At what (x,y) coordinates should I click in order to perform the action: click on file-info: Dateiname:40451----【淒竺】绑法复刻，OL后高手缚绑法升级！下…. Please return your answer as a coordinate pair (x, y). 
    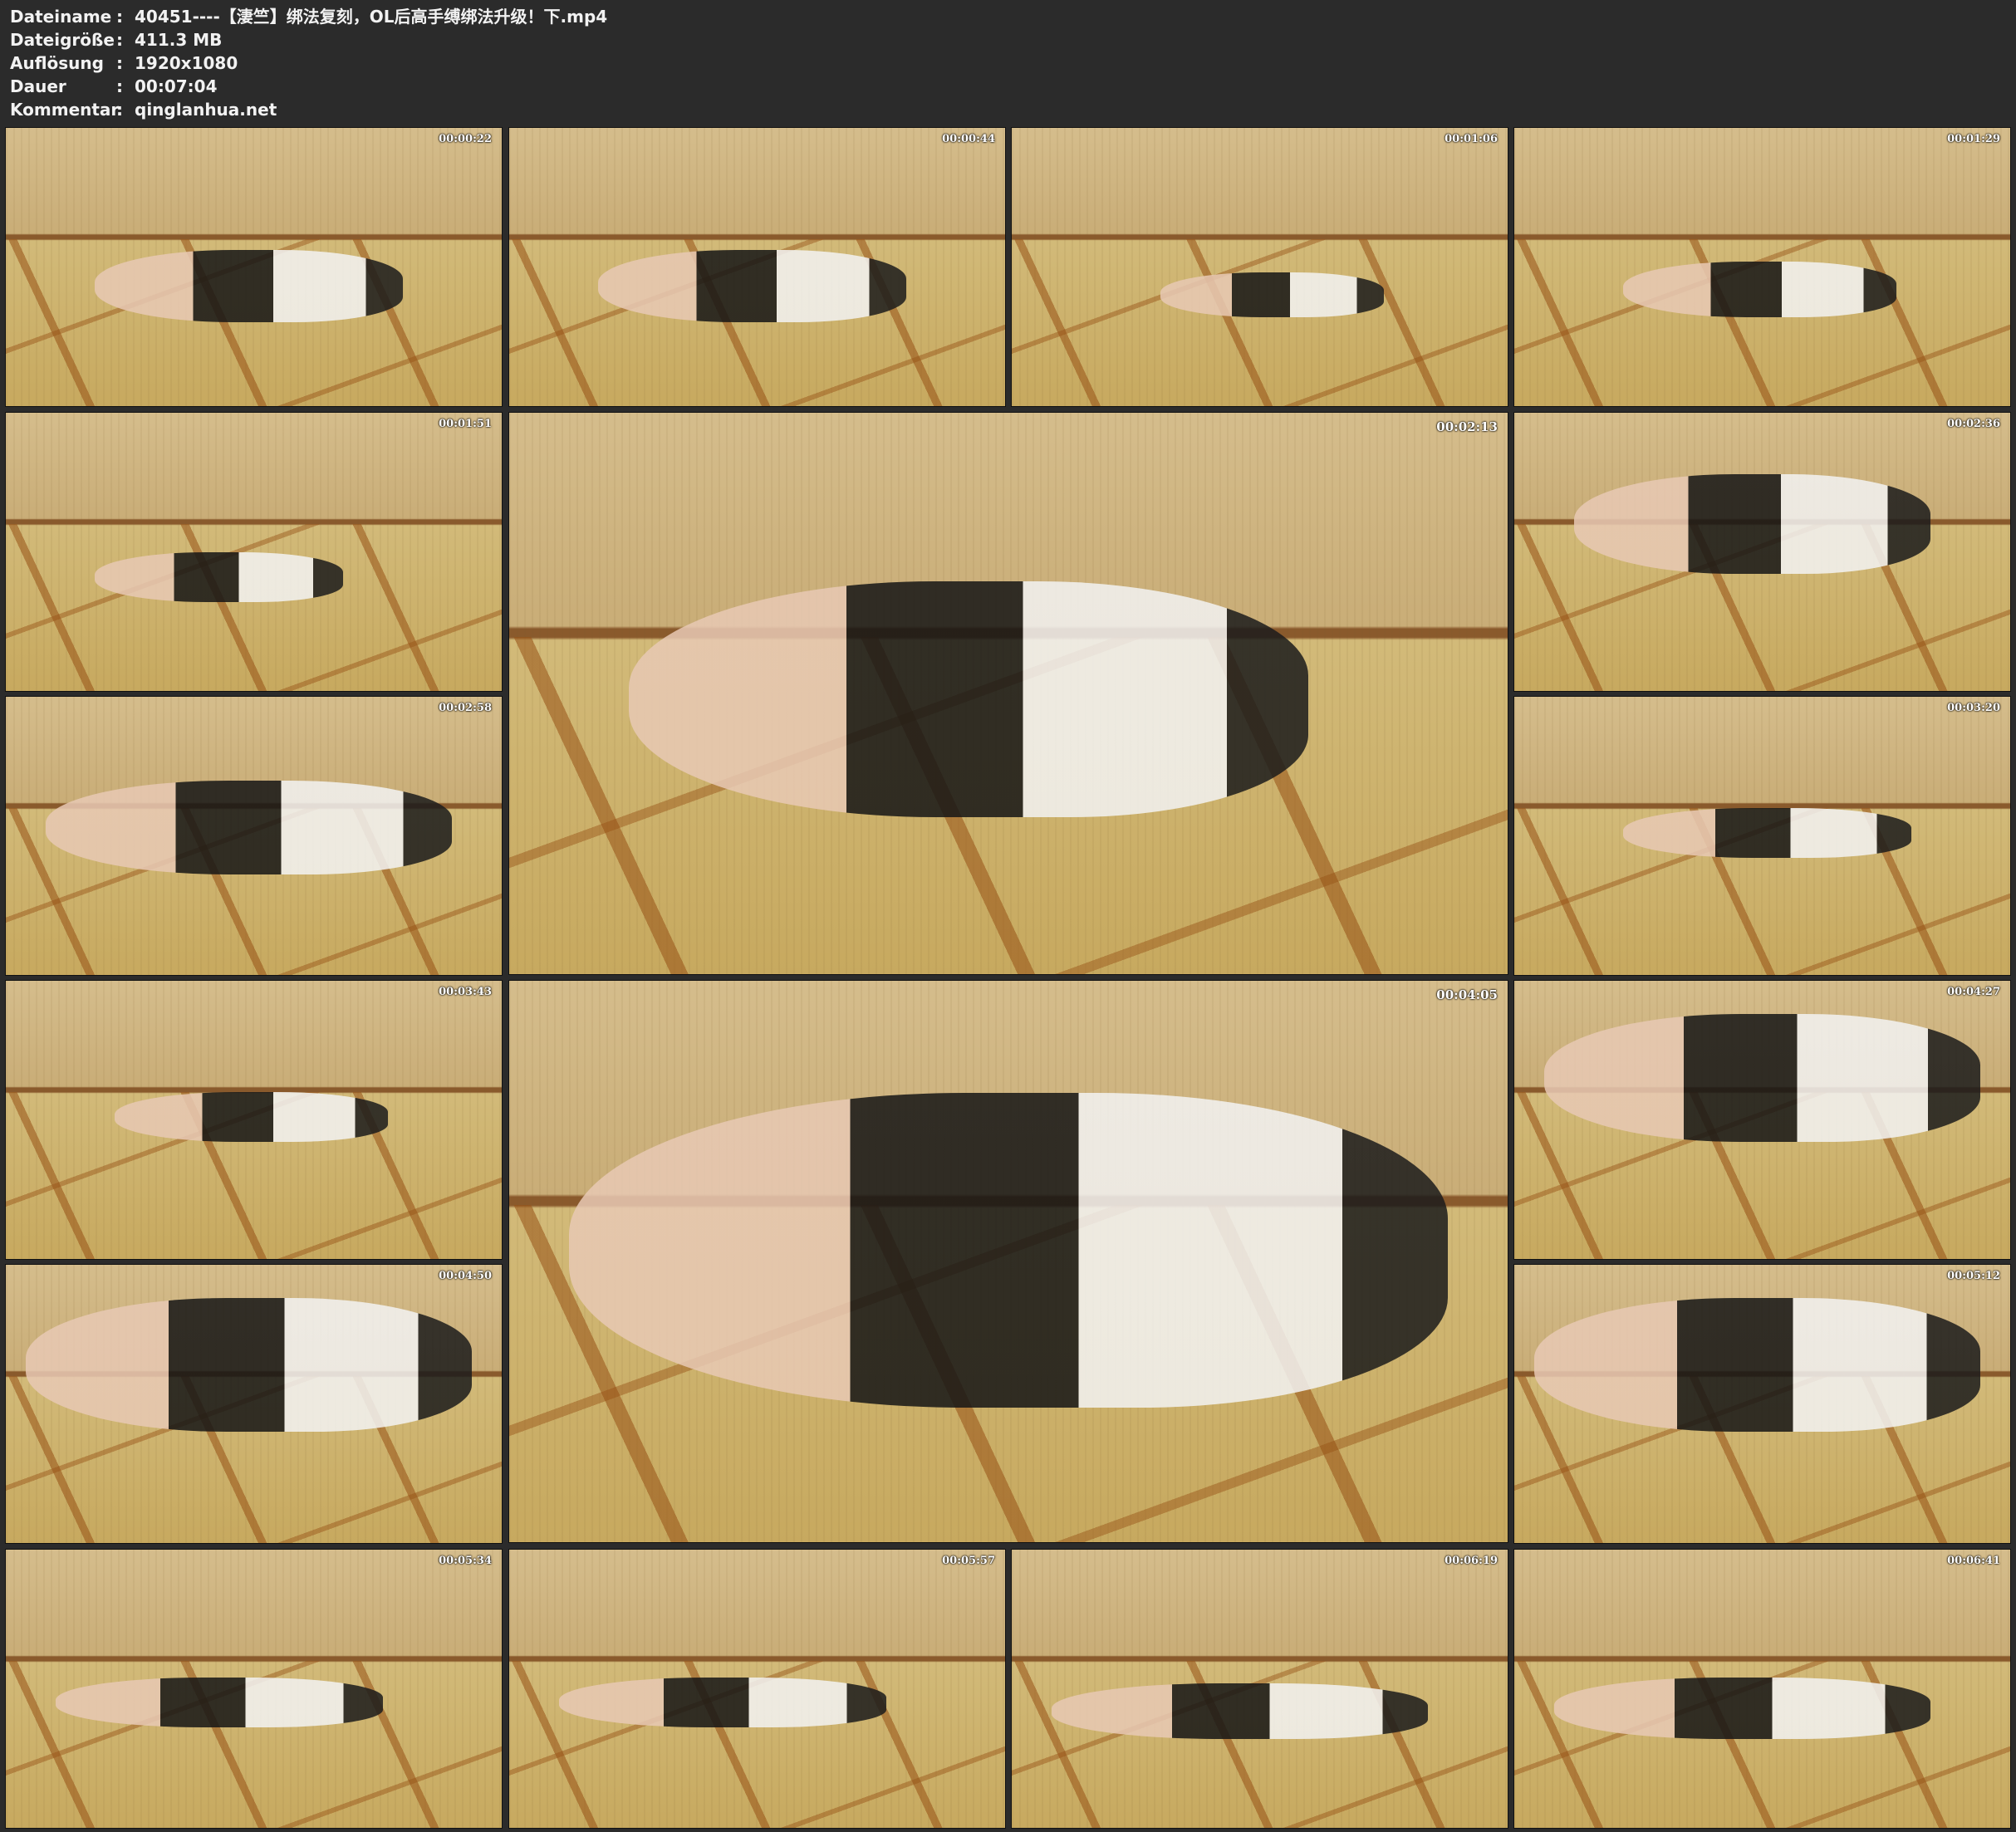
    Looking at the image, I should click on (308, 63).